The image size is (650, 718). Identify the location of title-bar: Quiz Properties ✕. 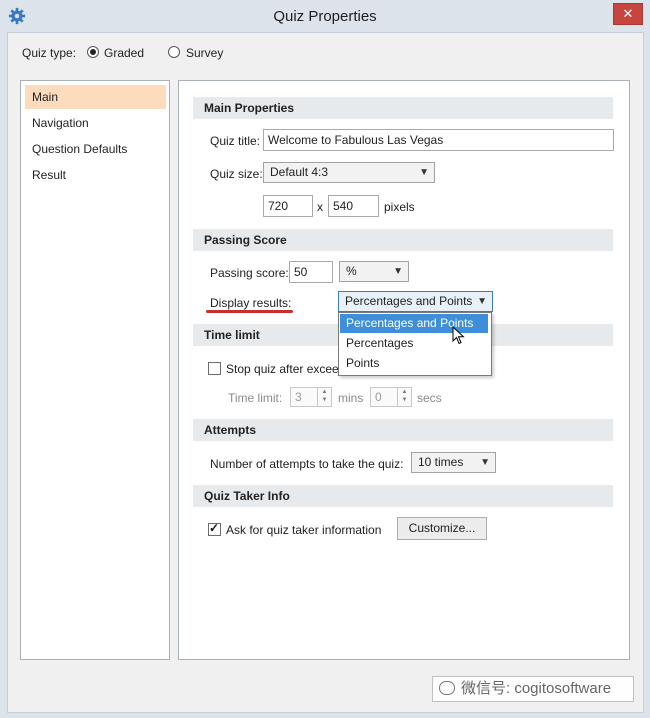
(325, 16).